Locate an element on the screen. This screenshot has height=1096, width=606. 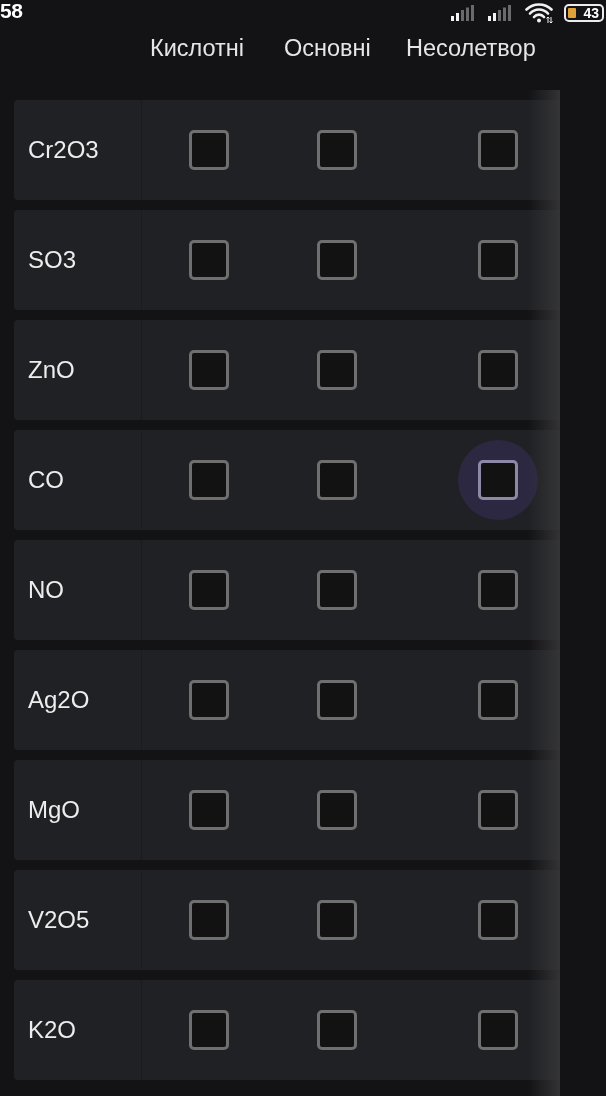
oxide-label: ZnO is located at coordinates (51, 370).